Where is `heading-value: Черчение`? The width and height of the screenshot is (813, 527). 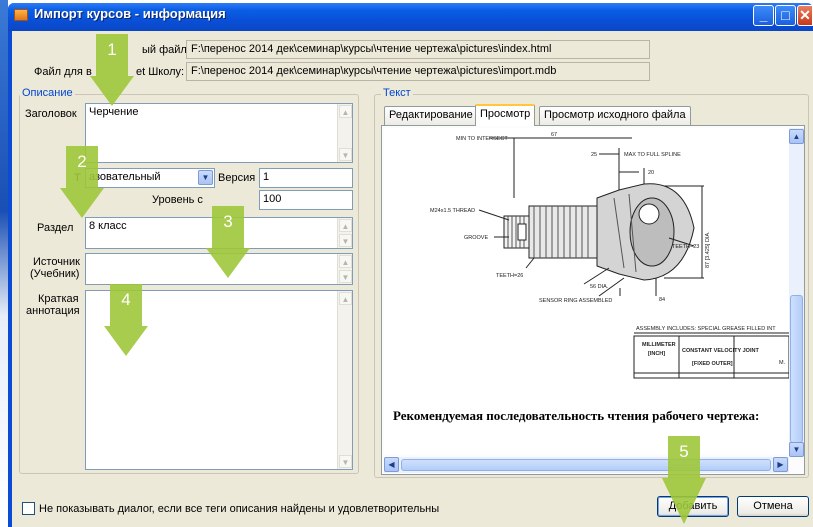 heading-value: Черчение is located at coordinates (114, 112).